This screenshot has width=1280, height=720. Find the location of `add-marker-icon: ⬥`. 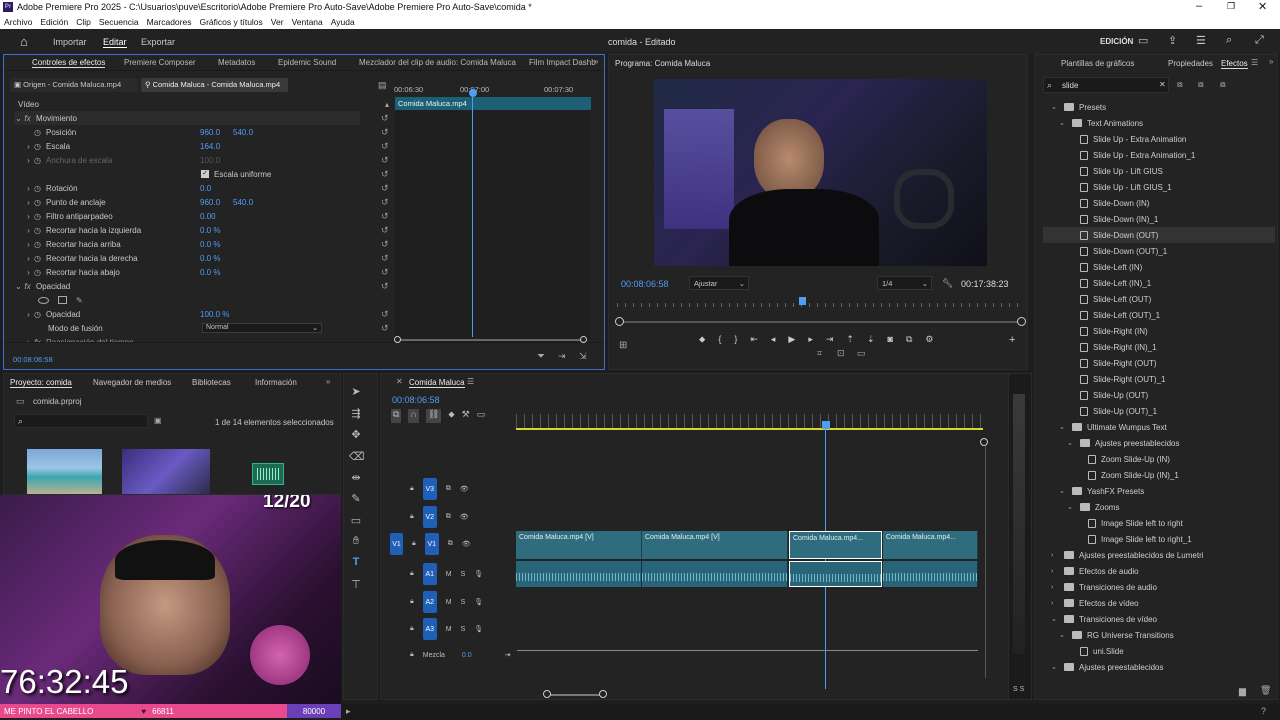

add-marker-icon: ⬥ is located at coordinates (451, 416).